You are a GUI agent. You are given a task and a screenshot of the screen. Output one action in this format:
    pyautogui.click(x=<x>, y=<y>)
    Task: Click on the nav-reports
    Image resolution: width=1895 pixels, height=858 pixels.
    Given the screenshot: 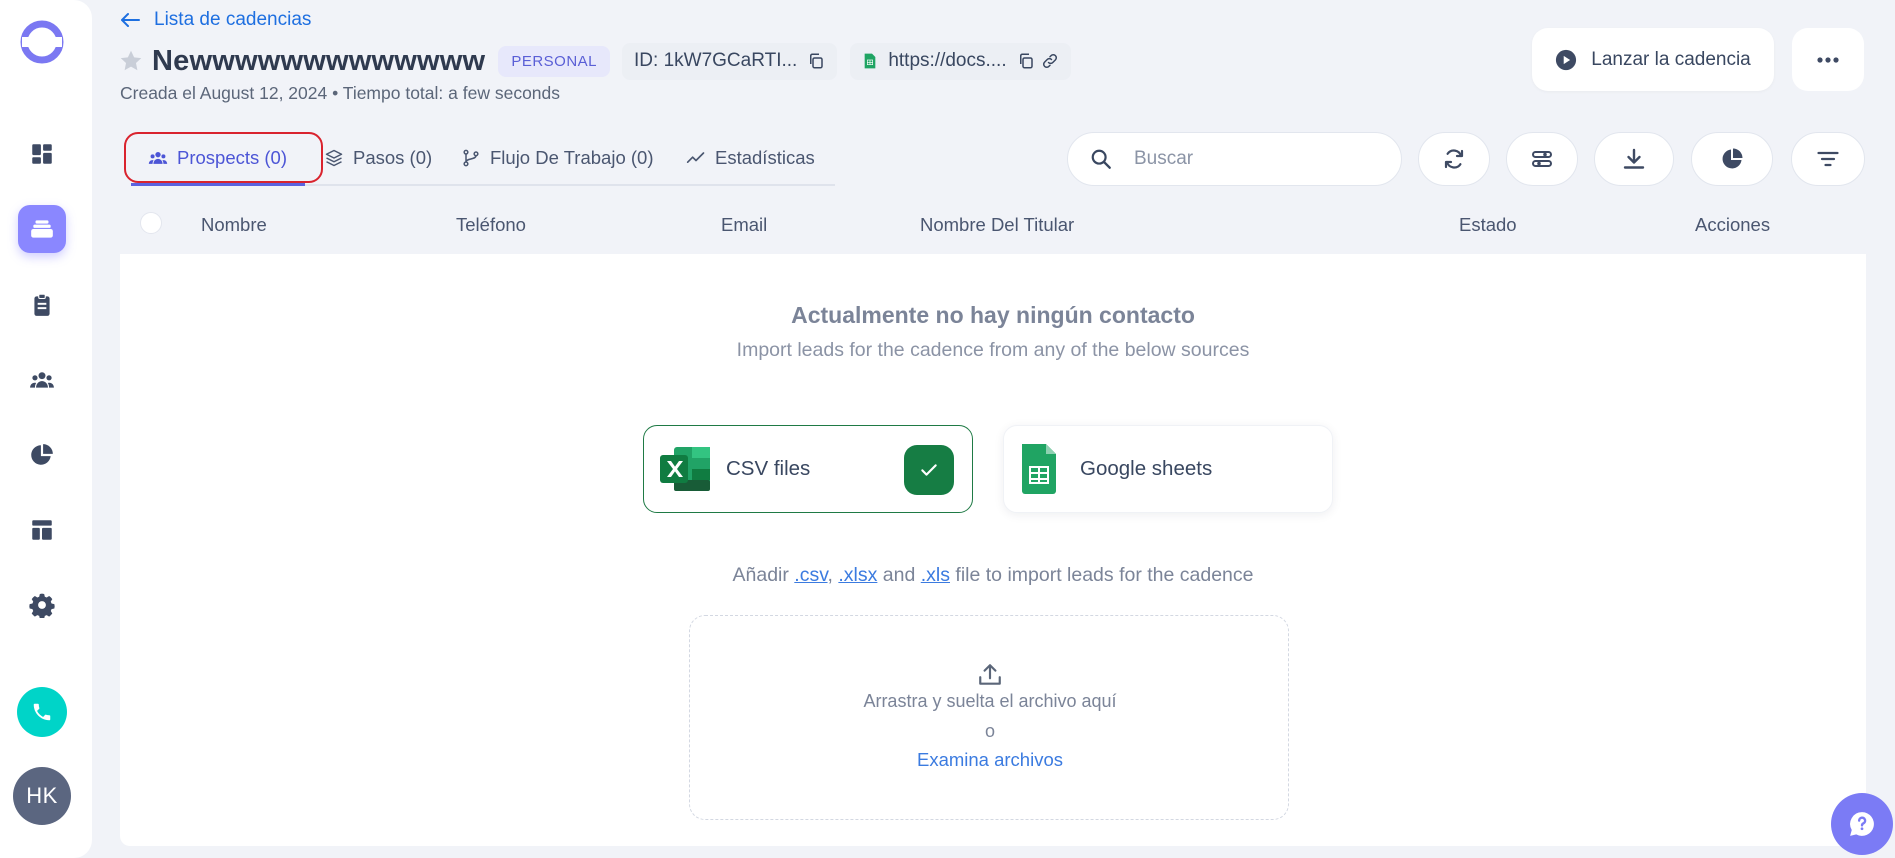 What is the action you would take?
    pyautogui.click(x=42, y=455)
    